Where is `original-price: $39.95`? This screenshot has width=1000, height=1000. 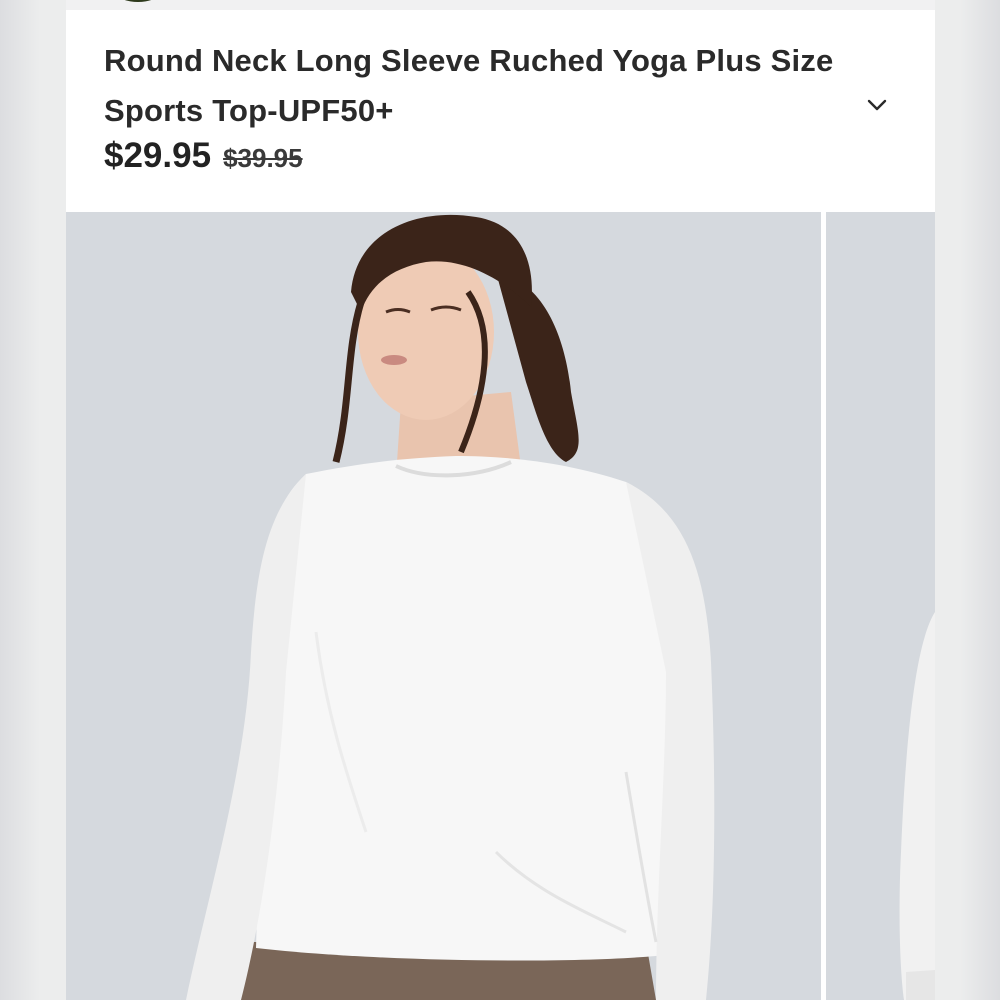
original-price: $39.95 is located at coordinates (263, 158).